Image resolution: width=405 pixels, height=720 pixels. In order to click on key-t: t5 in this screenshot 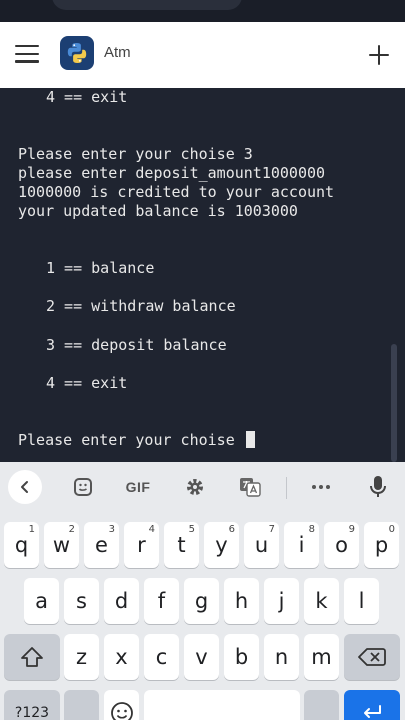, I will do `click(181, 545)`.